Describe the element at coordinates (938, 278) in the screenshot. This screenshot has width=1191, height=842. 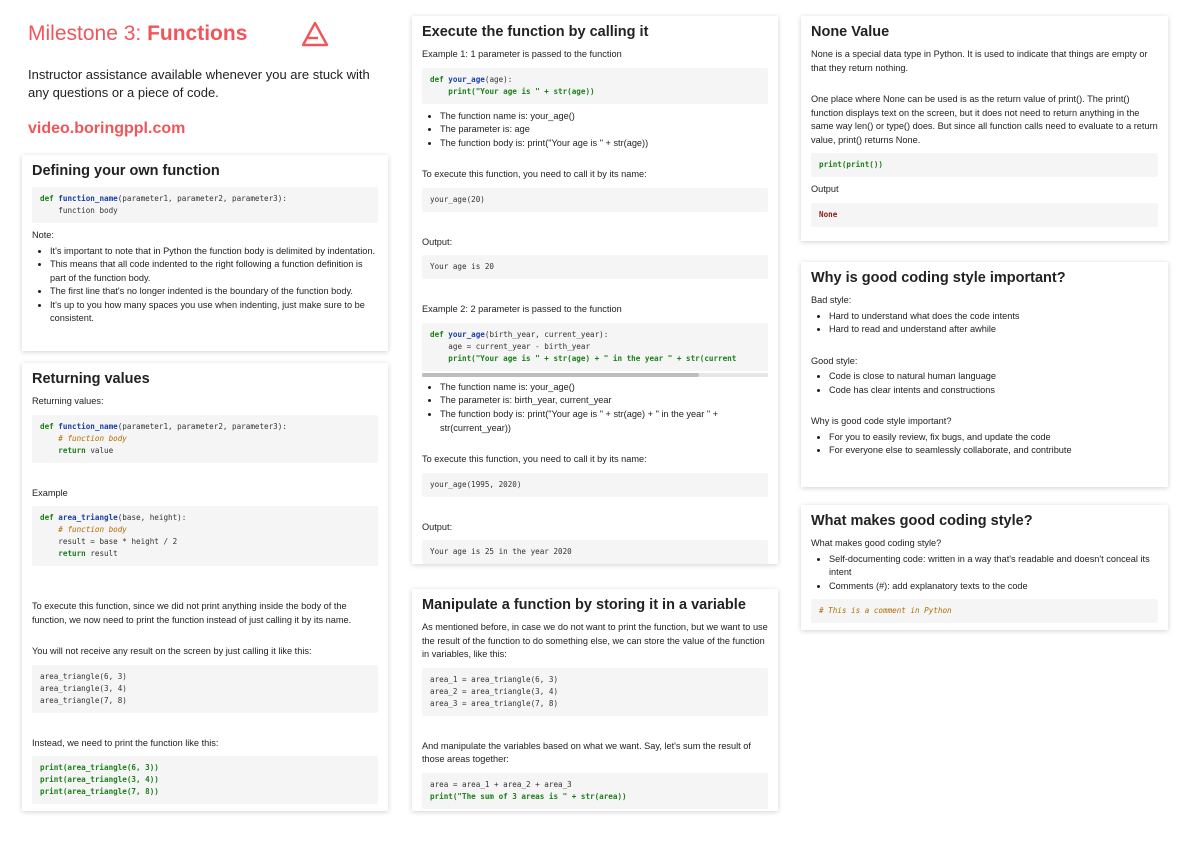
I see `card-title: Why is good coding style important?` at that location.